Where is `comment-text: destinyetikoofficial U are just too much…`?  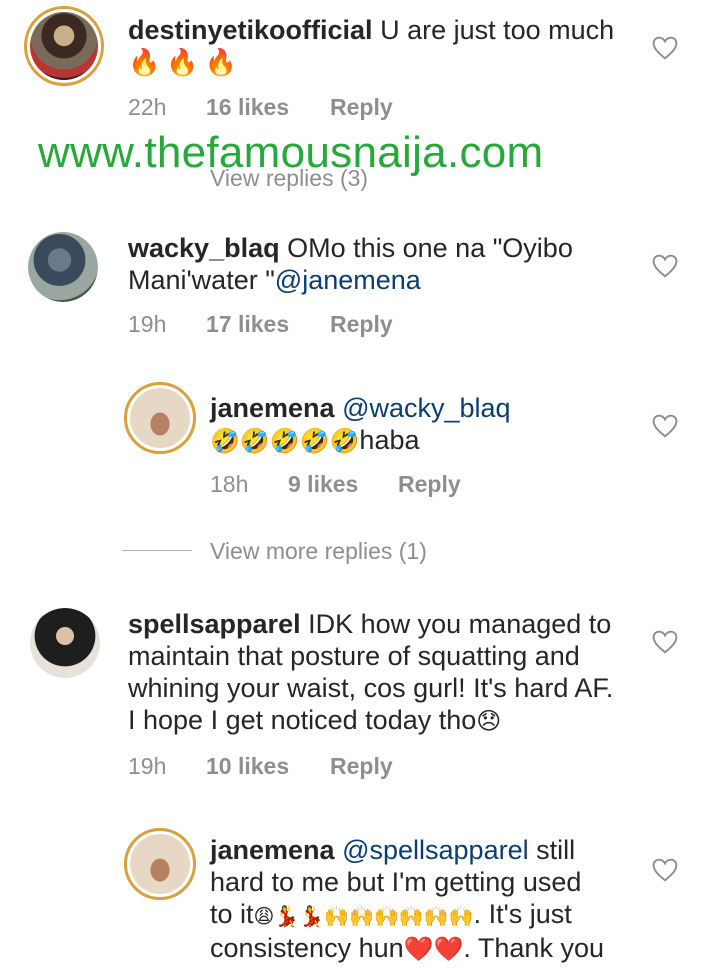
comment-text: destinyetikoofficial U are just too much… is located at coordinates (388, 46).